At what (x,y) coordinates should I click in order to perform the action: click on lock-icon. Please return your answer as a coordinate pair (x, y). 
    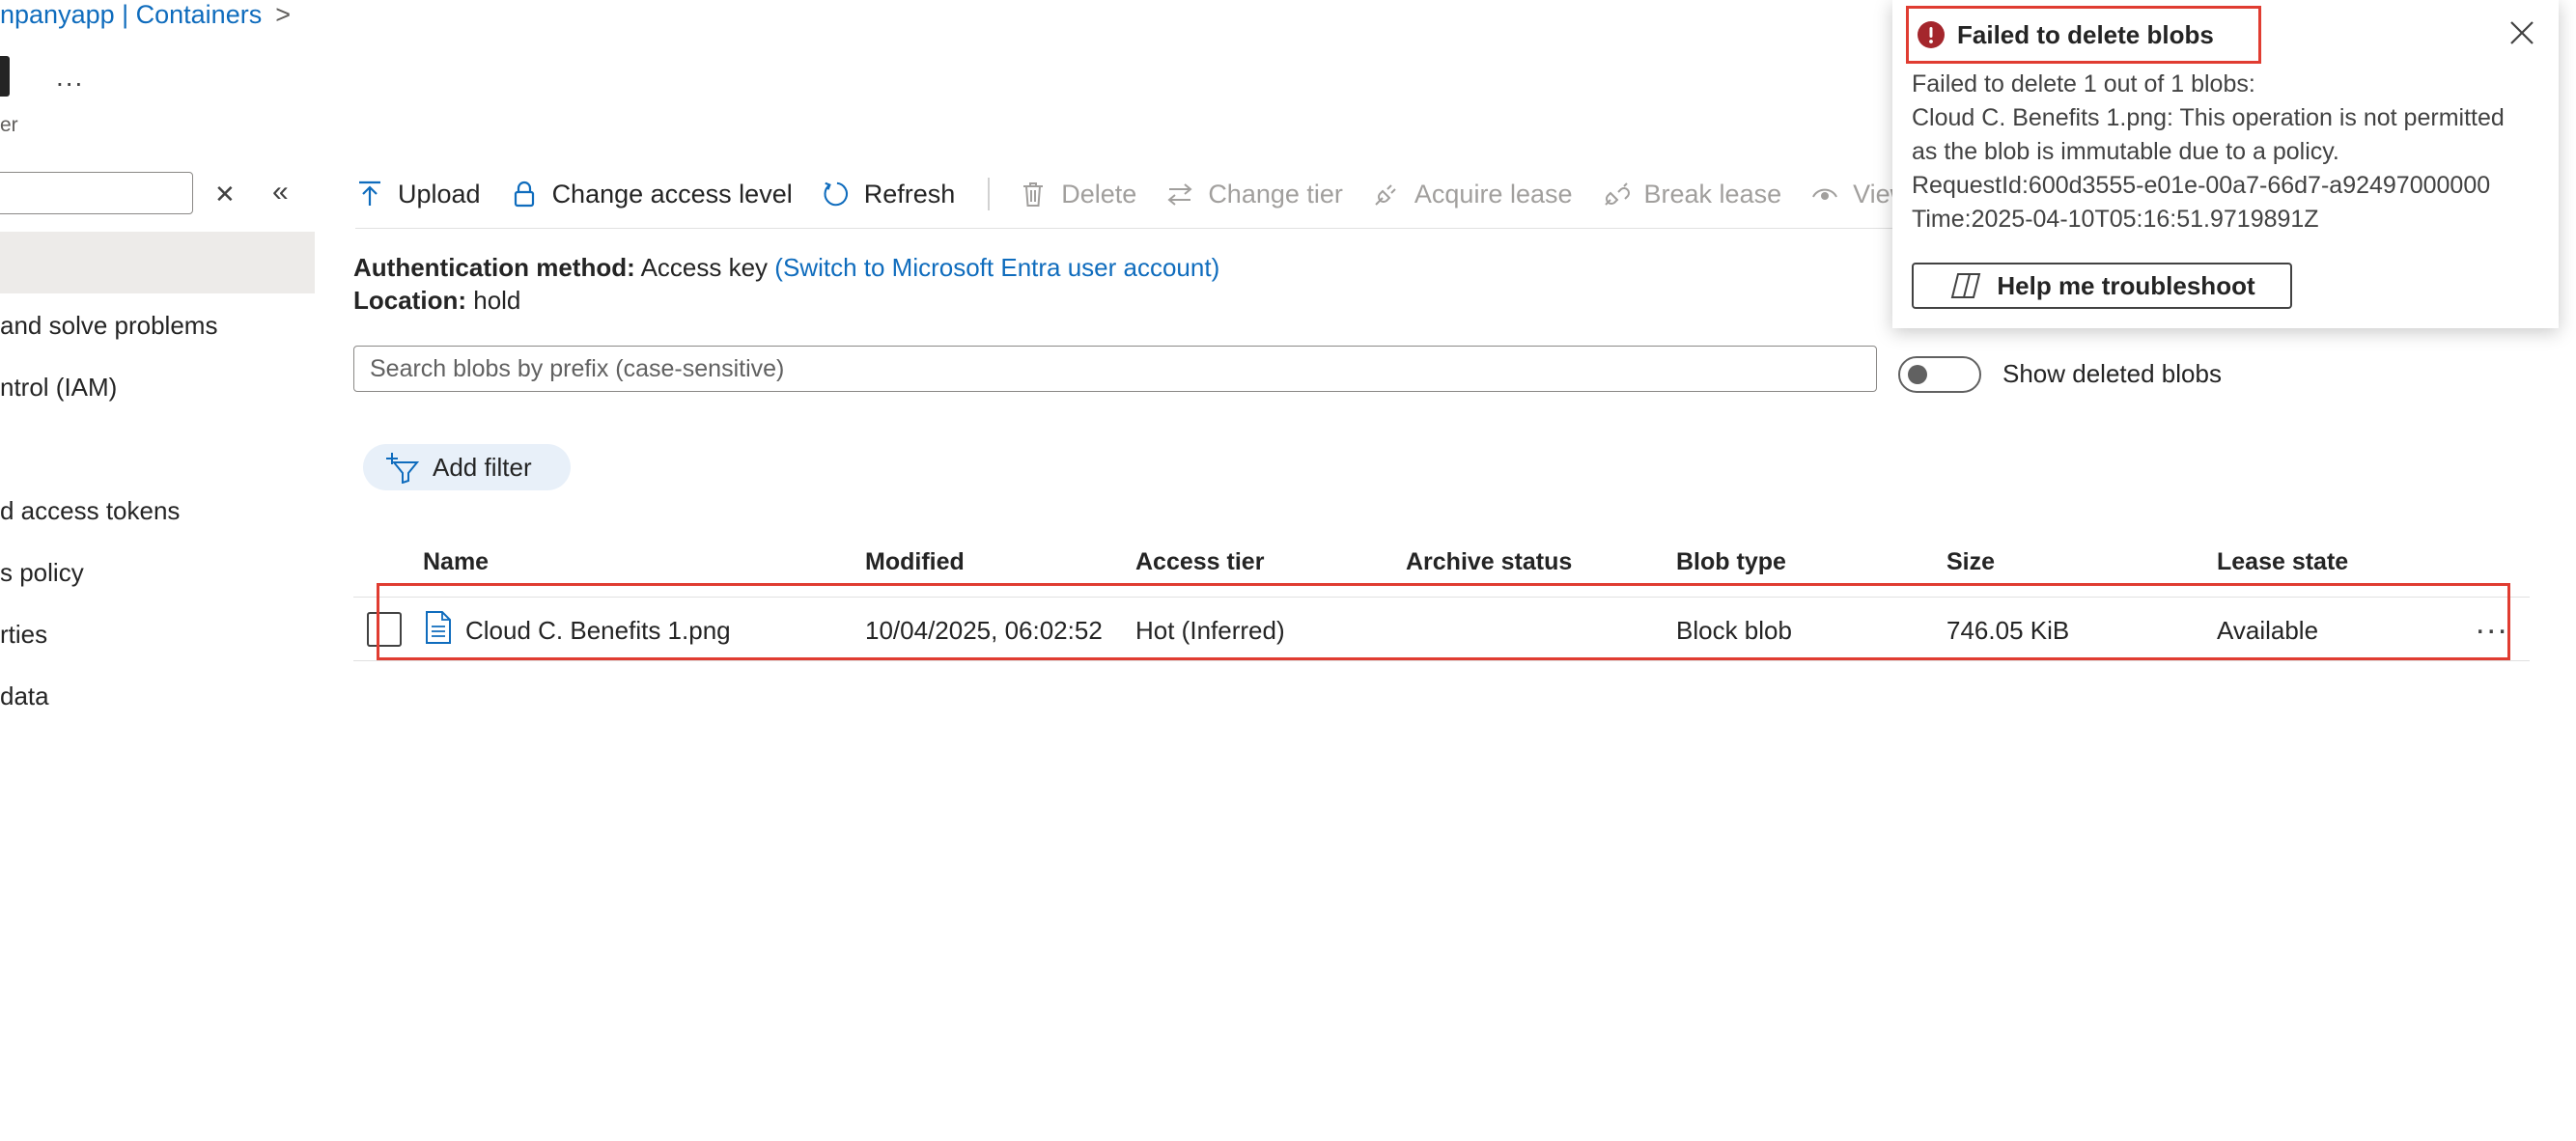
    Looking at the image, I should click on (524, 194).